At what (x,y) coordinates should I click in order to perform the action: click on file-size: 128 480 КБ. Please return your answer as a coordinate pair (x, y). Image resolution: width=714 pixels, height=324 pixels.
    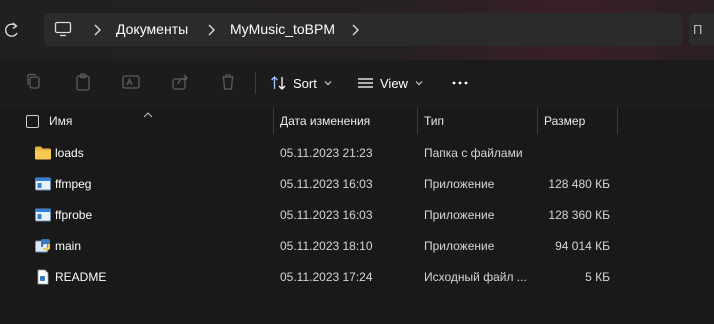
    Looking at the image, I should click on (579, 184).